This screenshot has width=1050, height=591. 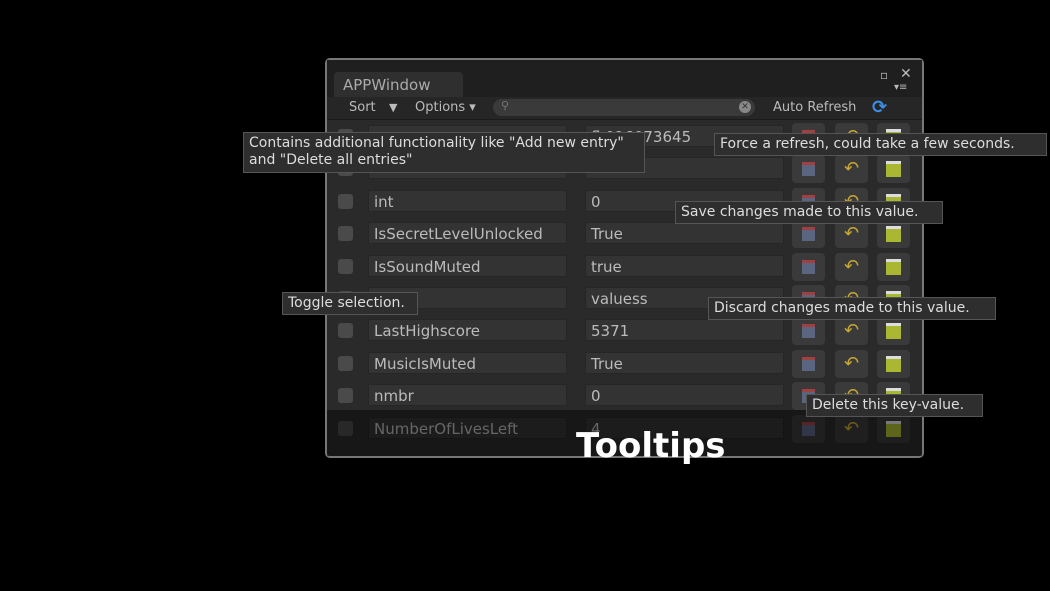 I want to click on auto-refresh-toggle: Auto Refresh, so click(x=814, y=108).